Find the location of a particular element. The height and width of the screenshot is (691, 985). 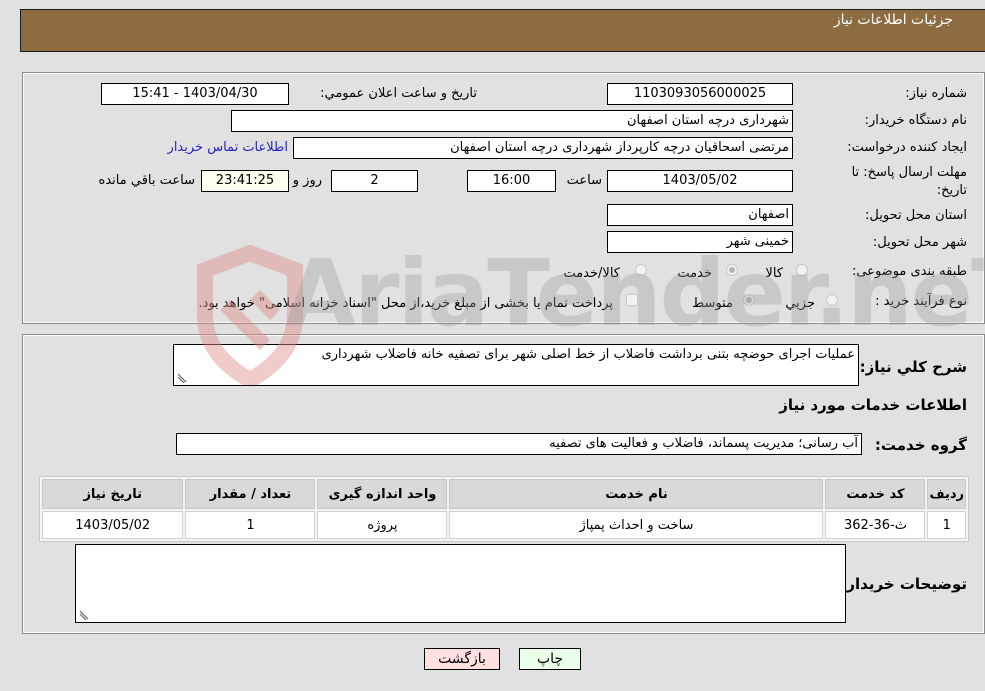

buyer-org-label: نام دستگاه خریدار: is located at coordinates (915, 120).